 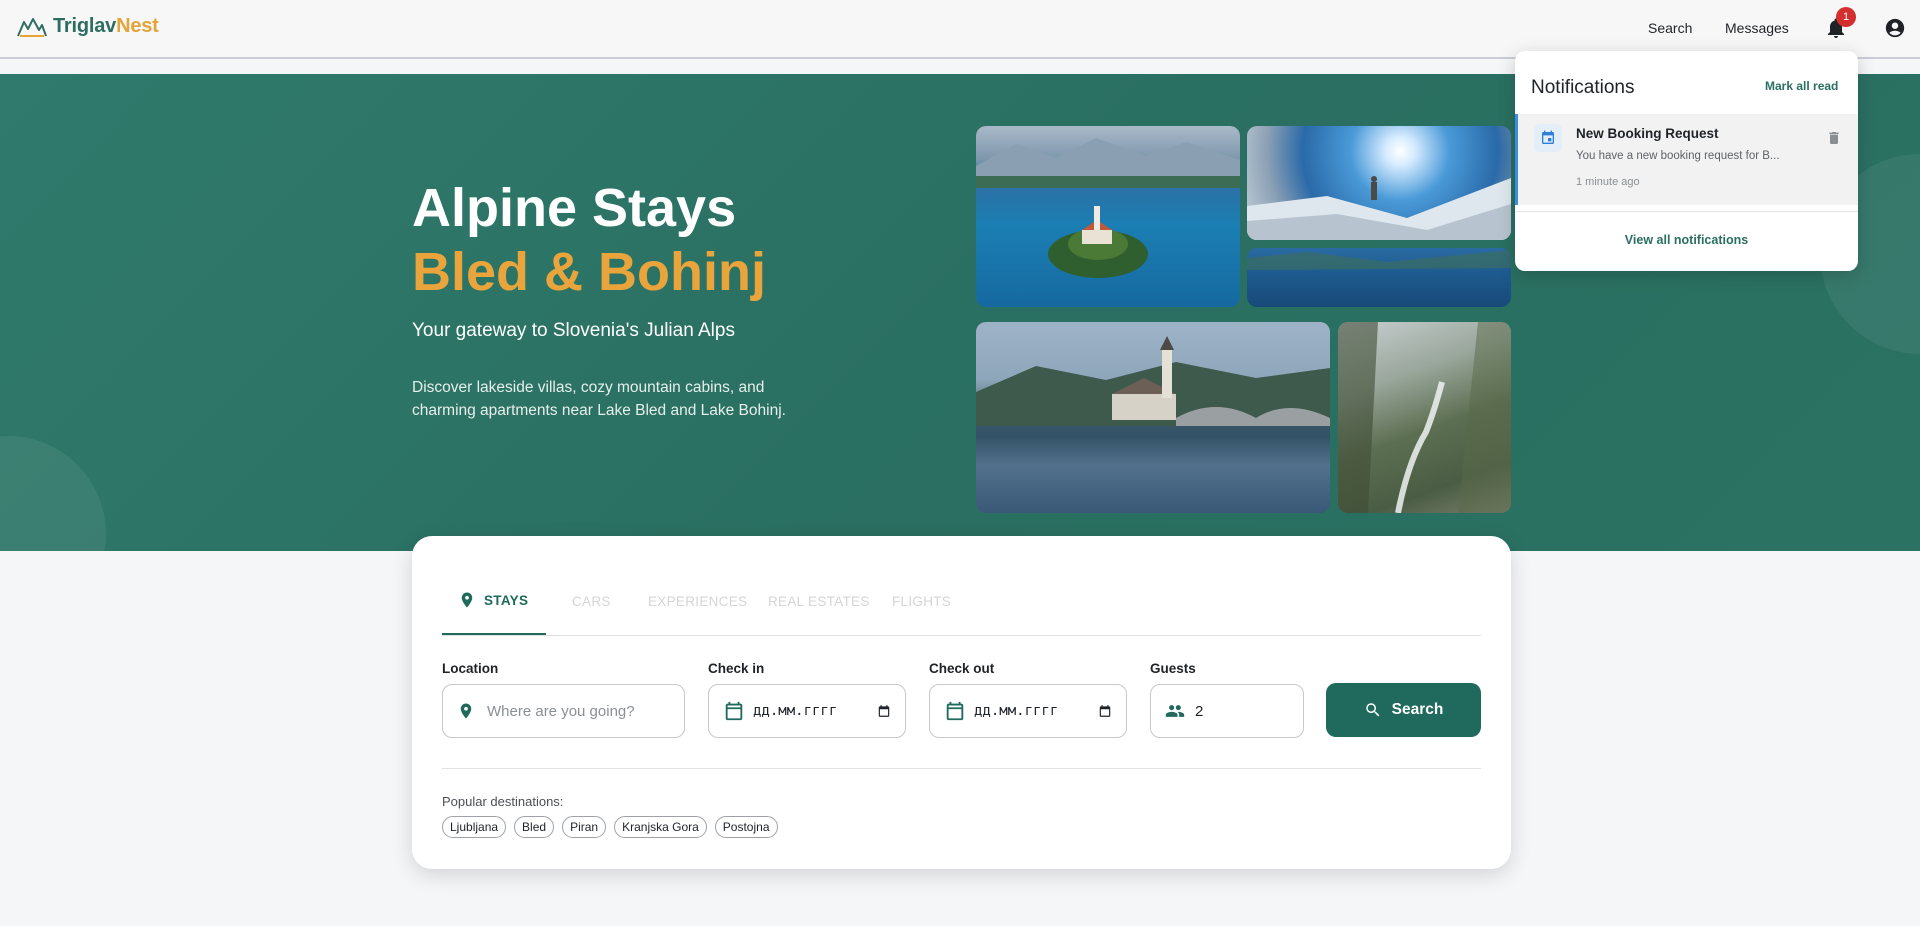 I want to click on notification-title: New Booking Request, so click(x=1647, y=133).